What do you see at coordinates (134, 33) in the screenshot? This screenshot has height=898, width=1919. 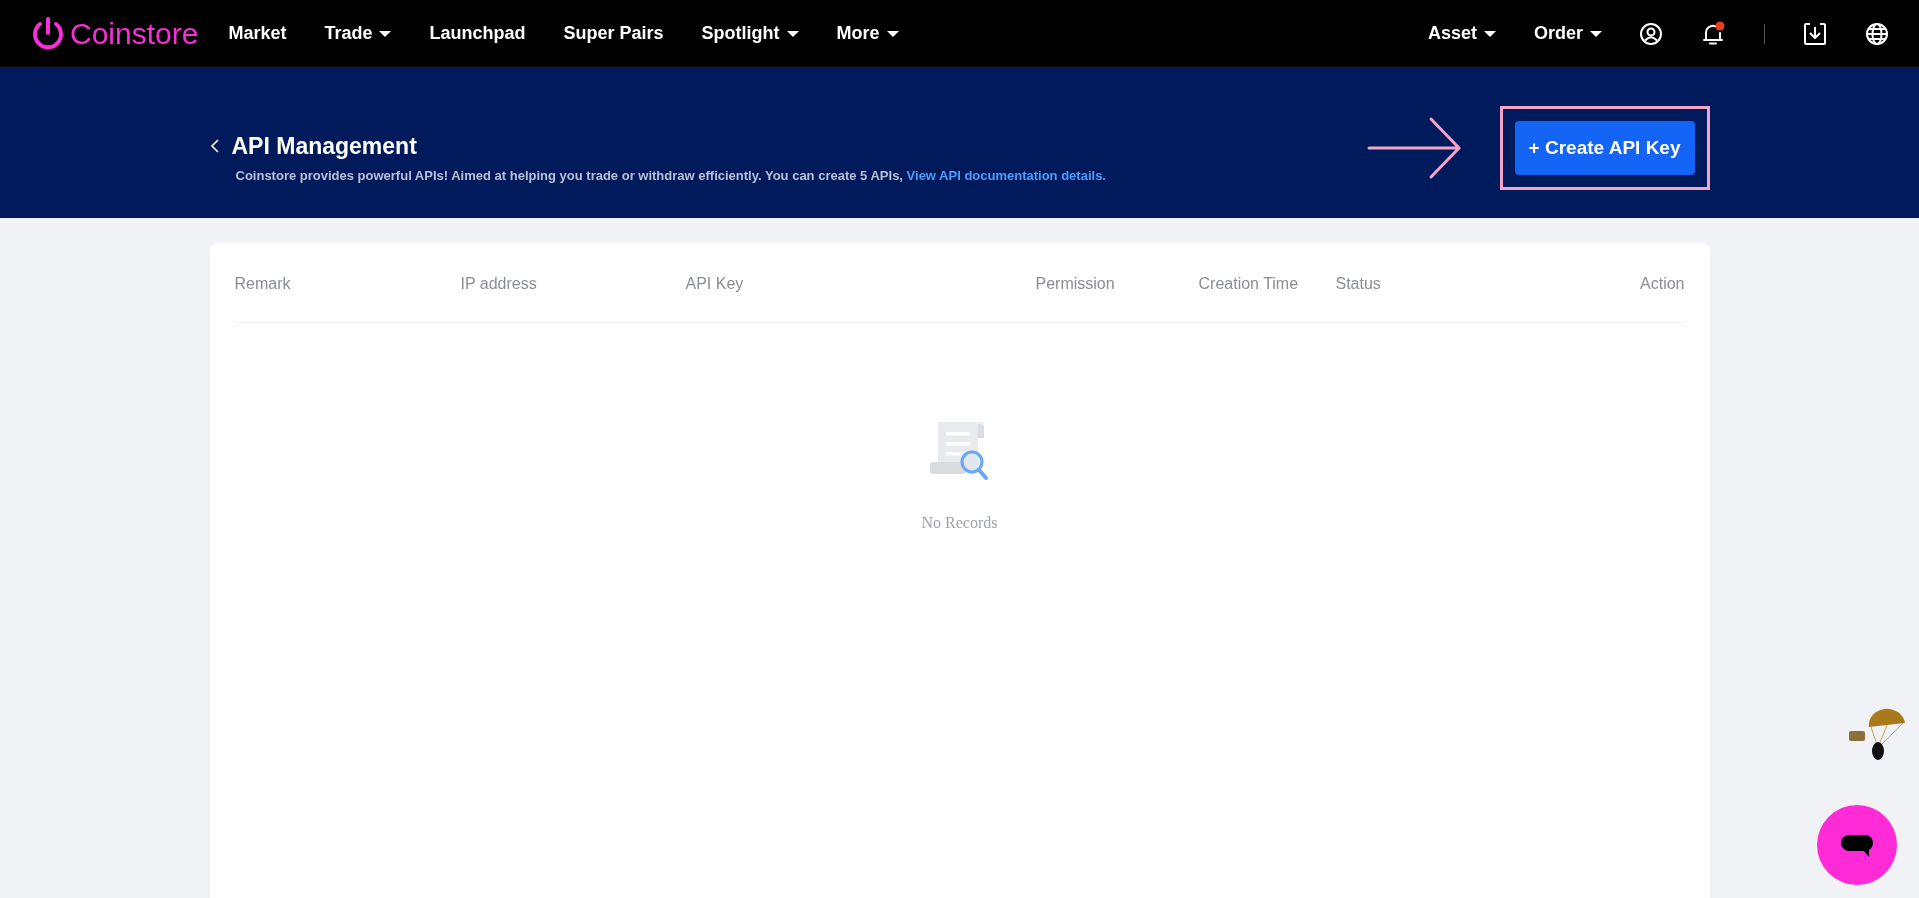 I see `logo-text: Coinstore` at bounding box center [134, 33].